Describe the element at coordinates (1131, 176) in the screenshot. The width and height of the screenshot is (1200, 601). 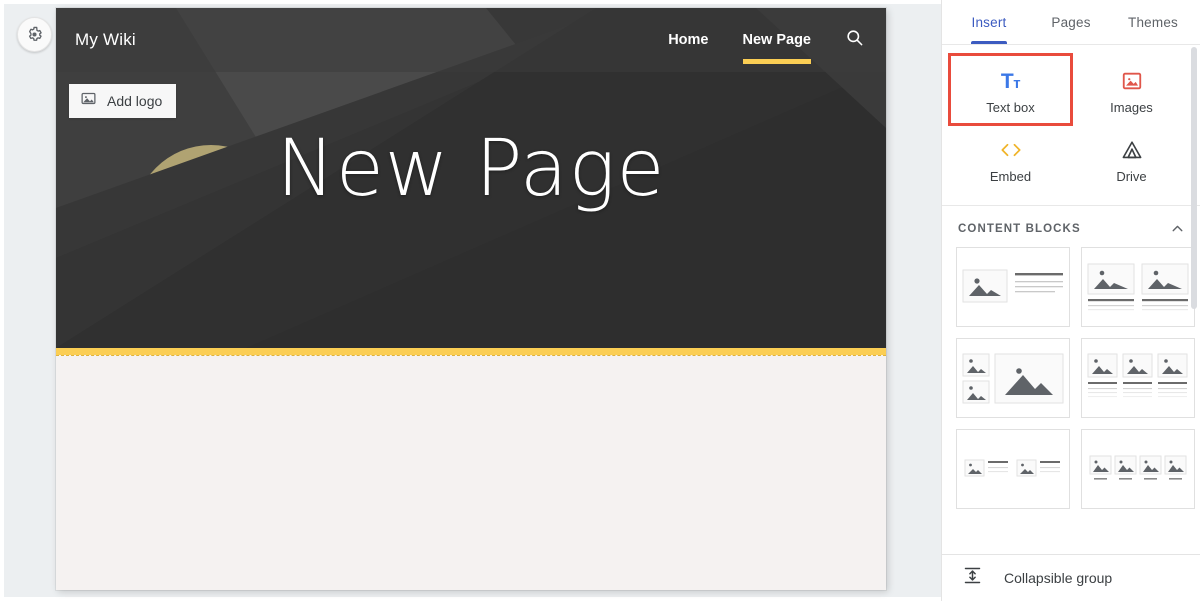
I see `insert-drive-label: Drive` at that location.